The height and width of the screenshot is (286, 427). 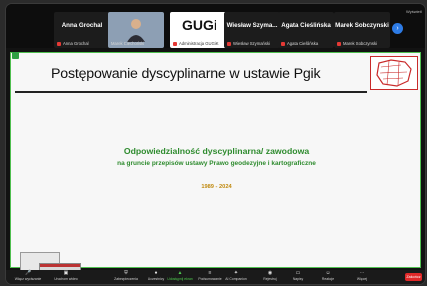 What do you see at coordinates (156, 273) in the screenshot?
I see `participants-icon: ●` at bounding box center [156, 273].